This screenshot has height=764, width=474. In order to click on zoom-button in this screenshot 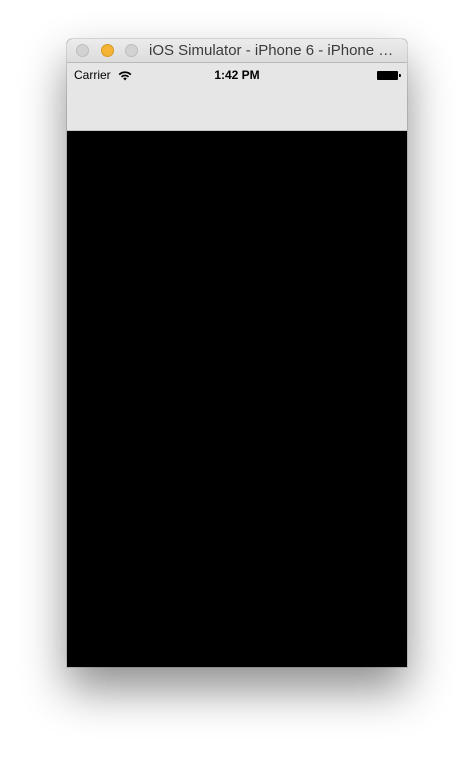, I will do `click(131, 50)`.